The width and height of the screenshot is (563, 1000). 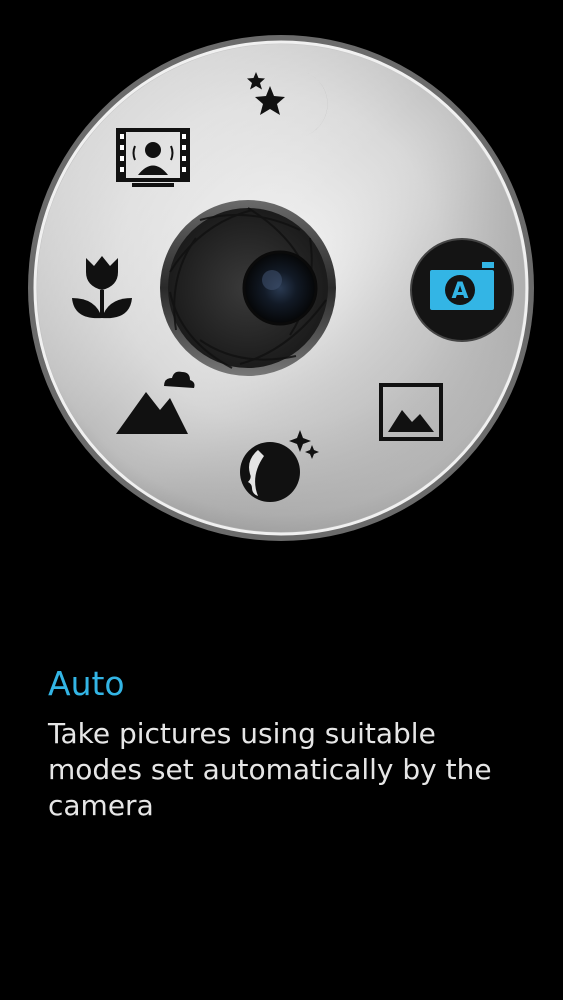 I want to click on svg-text: A, so click(x=459, y=291).